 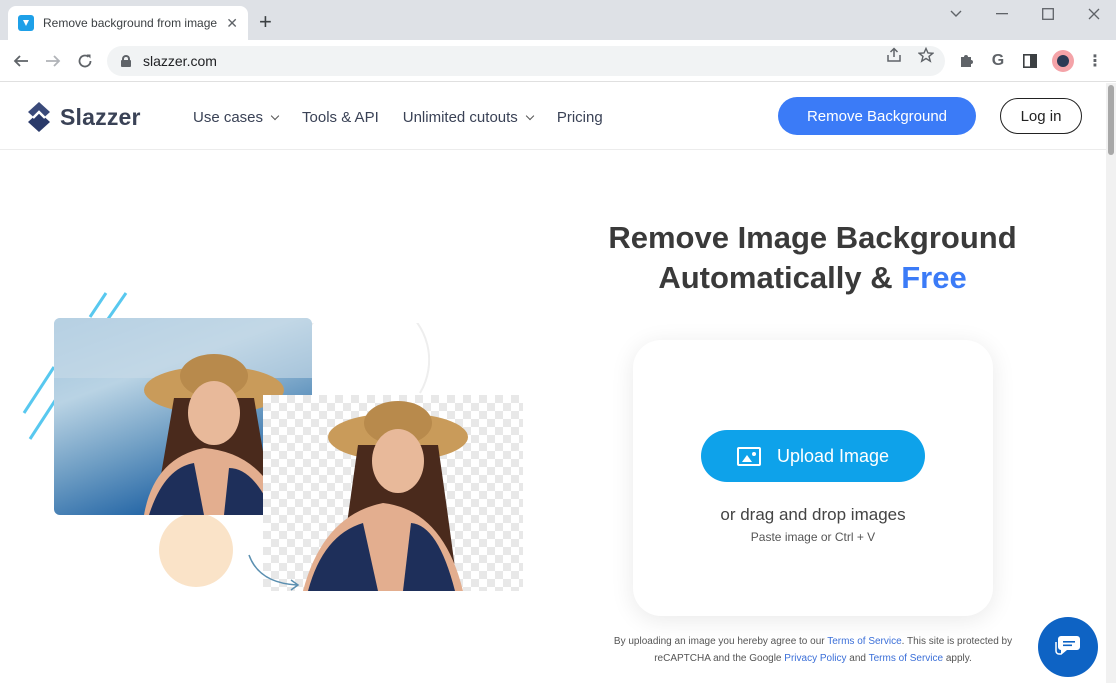 I want to click on nav-tools-api-label: Tools & API, so click(x=340, y=117).